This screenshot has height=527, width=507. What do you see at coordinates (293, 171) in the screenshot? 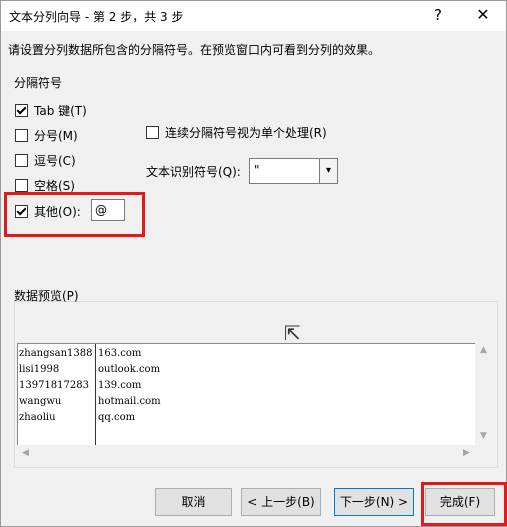
I see `text-qualifier-select: " ▾` at bounding box center [293, 171].